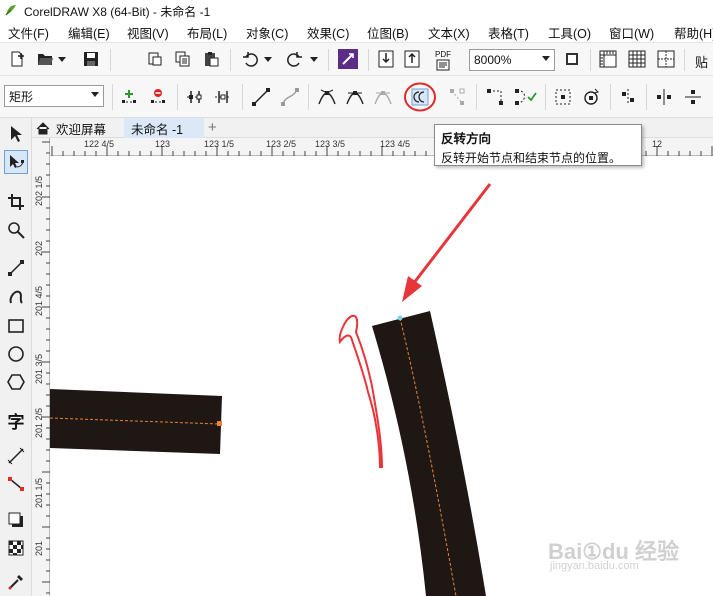 The height and width of the screenshot is (596, 713). I want to click on undo-icon, so click(250, 59).